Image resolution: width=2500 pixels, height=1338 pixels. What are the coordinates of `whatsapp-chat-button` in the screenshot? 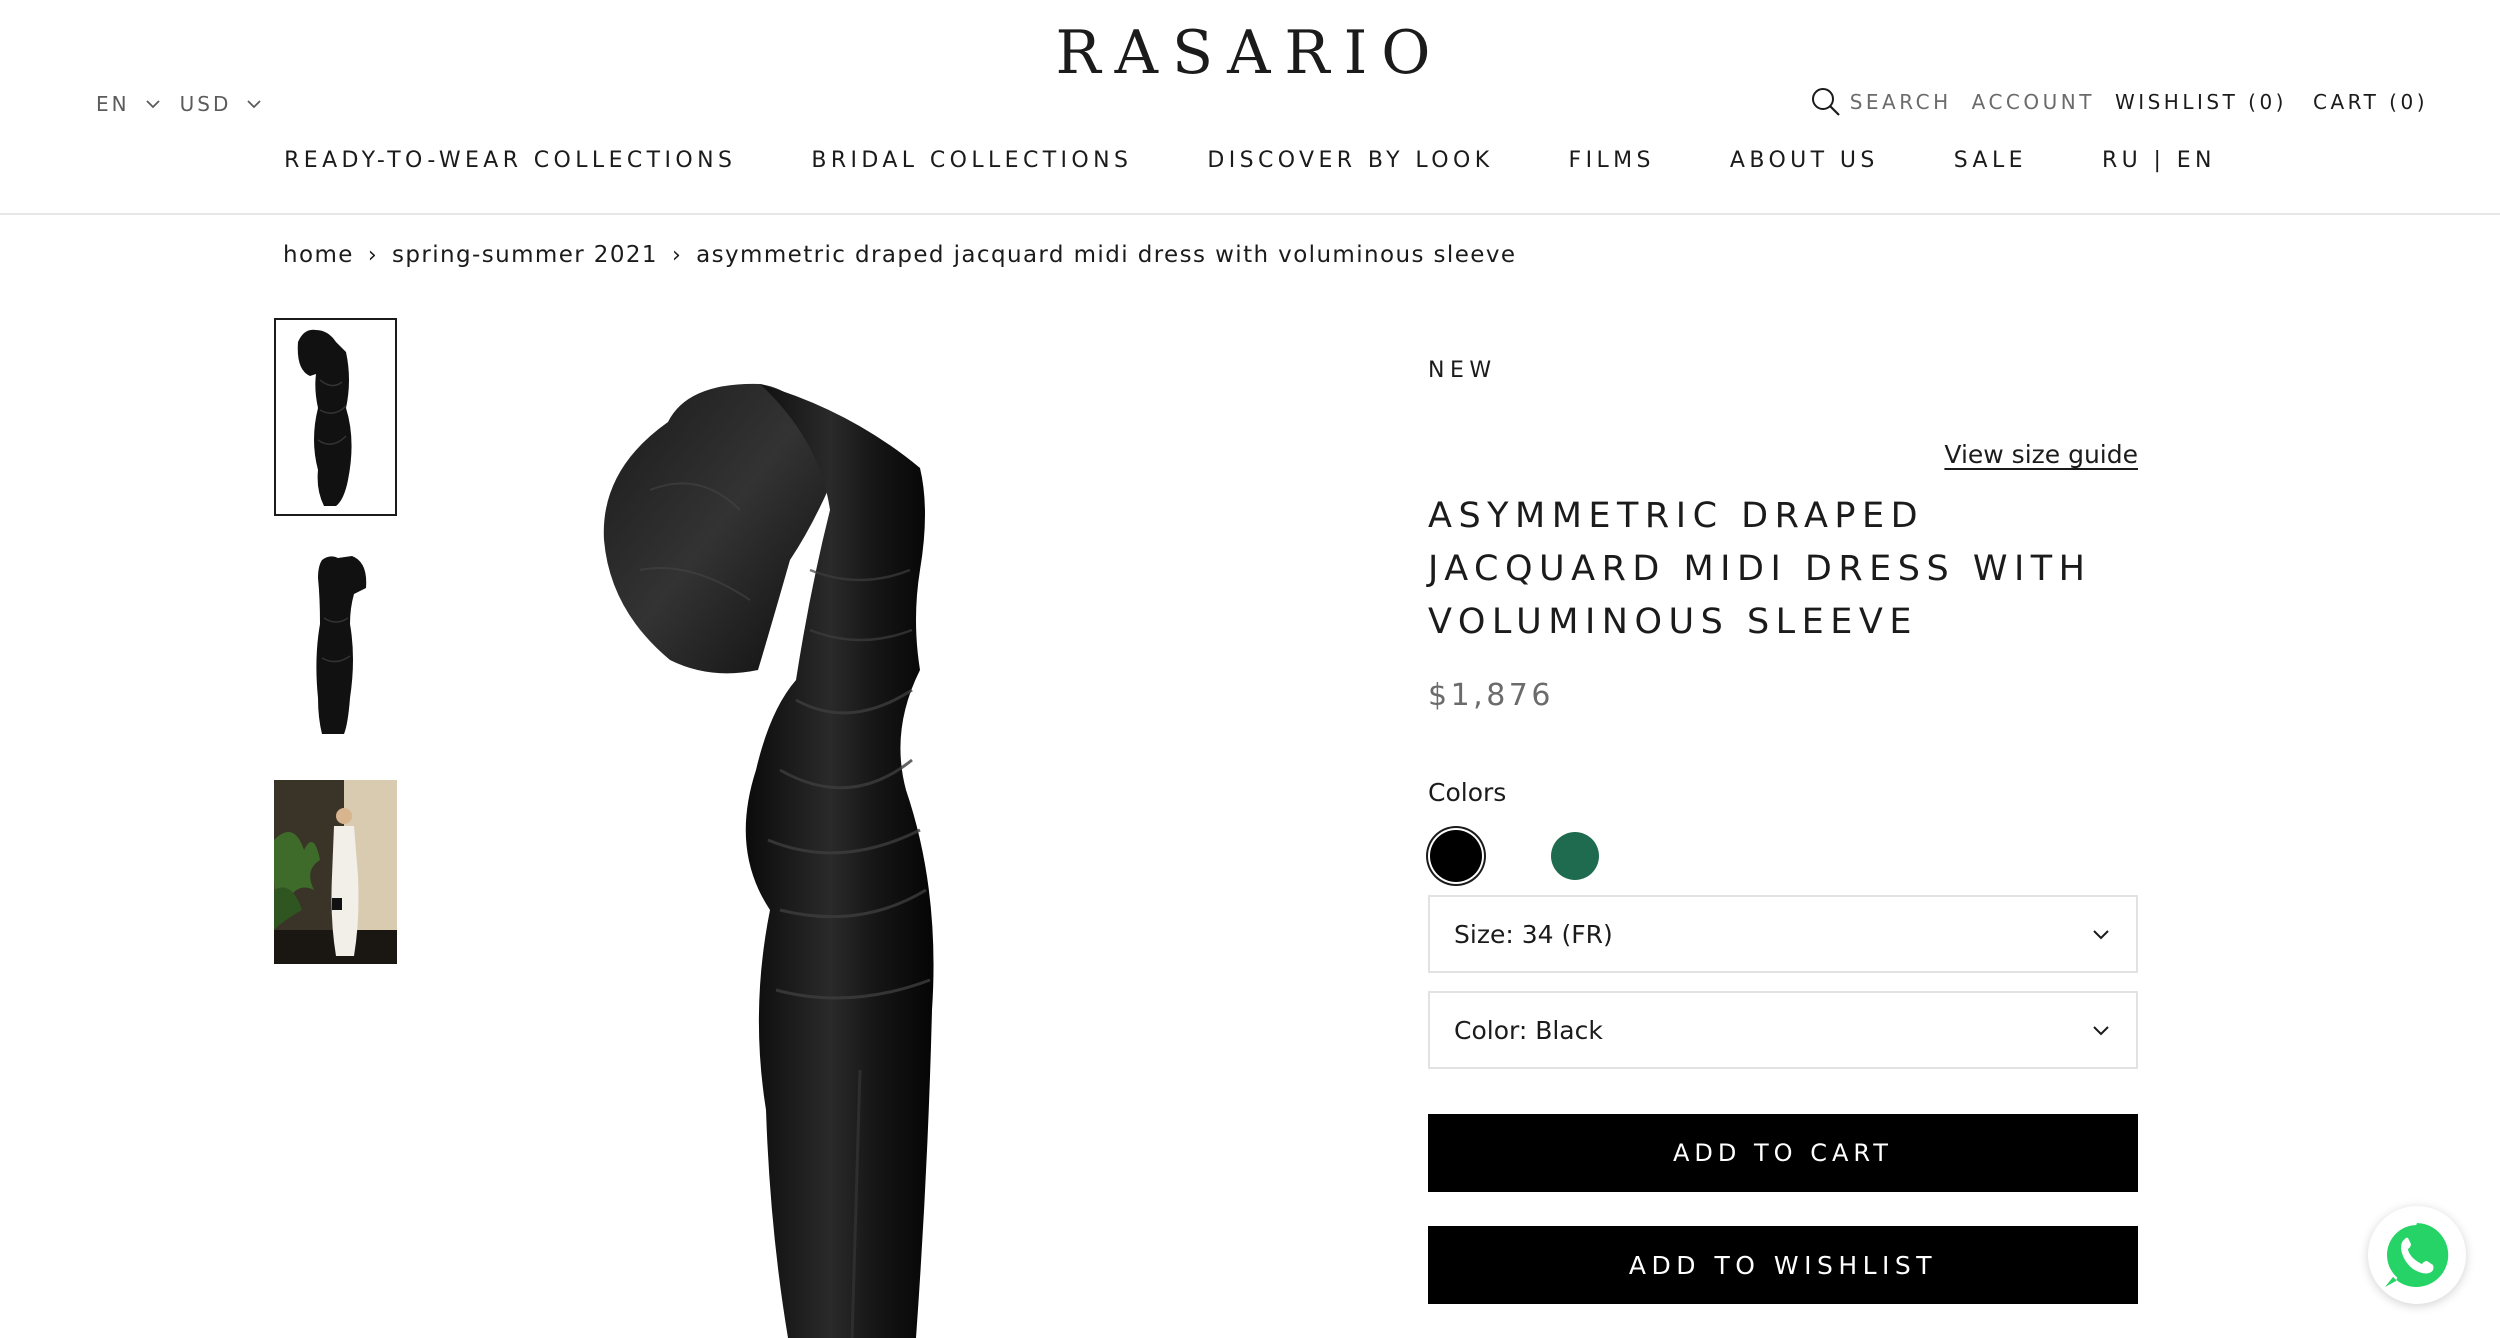 It's located at (2417, 1255).